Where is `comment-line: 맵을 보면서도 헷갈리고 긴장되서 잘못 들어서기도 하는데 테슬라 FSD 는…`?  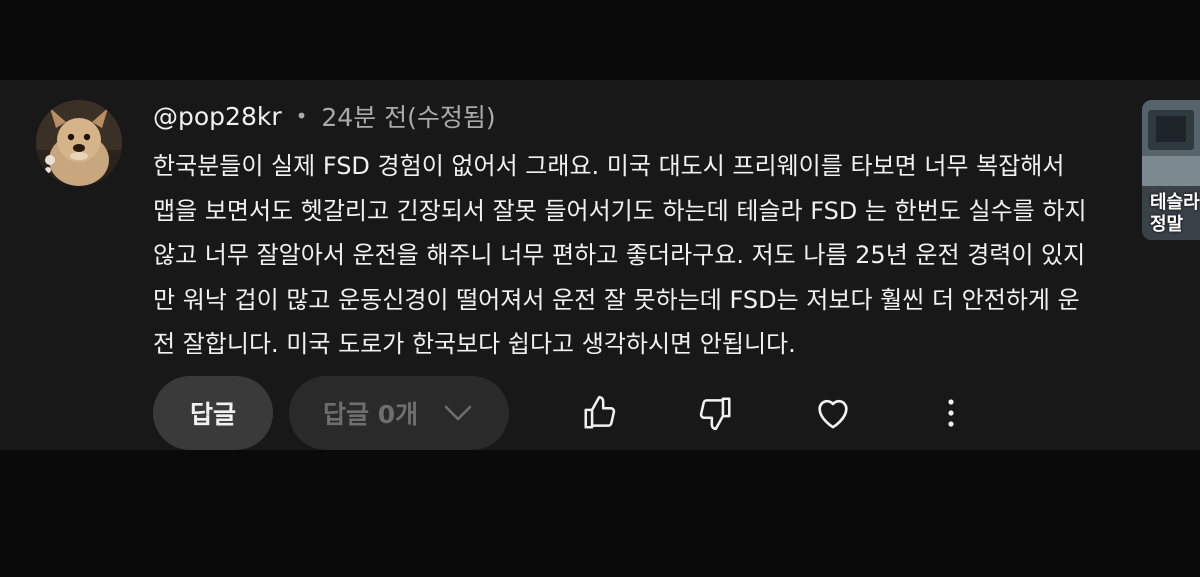 comment-line: 맵을 보면서도 헷갈리고 긴장되서 잘못 들어서기도 하는데 테슬라 FSD 는… is located at coordinates (620, 210).